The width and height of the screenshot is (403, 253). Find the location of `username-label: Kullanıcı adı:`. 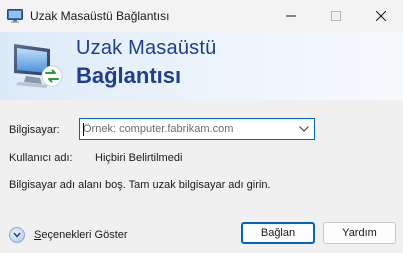

username-label: Kullanıcı adı: is located at coordinates (41, 158).